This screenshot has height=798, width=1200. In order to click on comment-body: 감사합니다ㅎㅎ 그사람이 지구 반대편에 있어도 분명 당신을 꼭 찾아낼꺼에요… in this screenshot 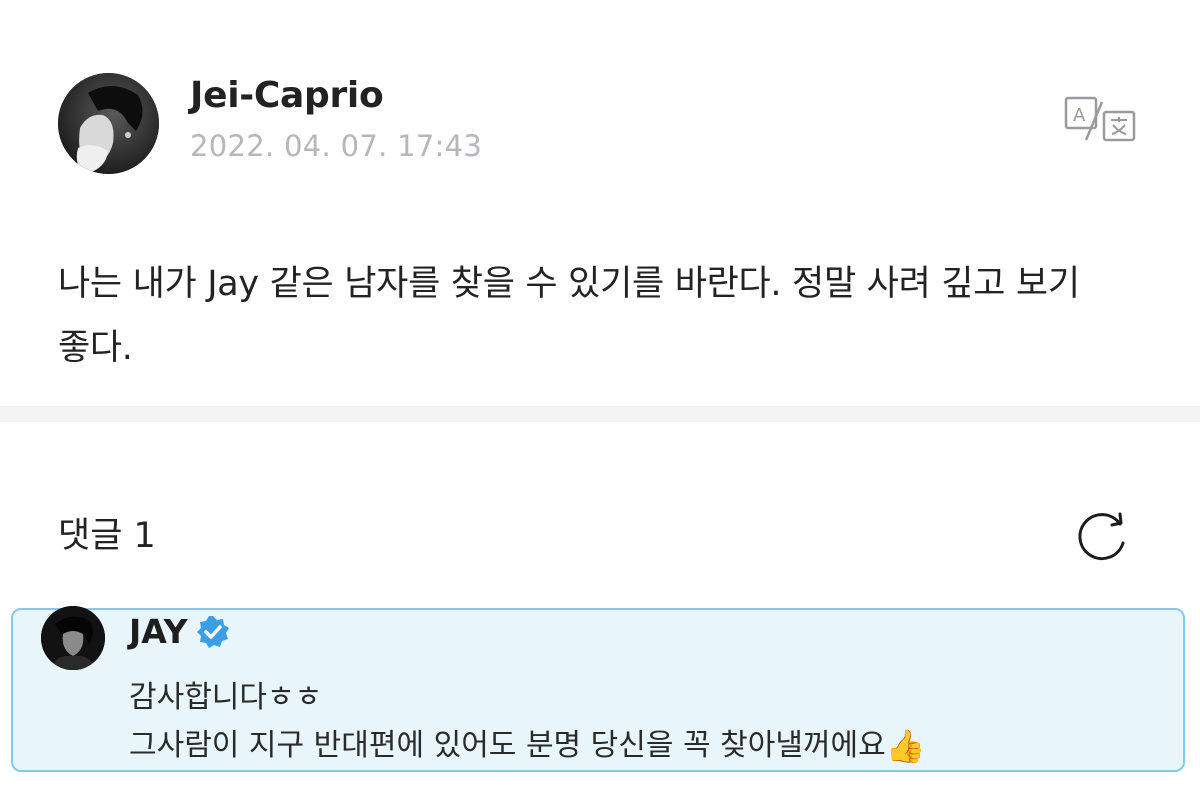, I will do `click(649, 722)`.